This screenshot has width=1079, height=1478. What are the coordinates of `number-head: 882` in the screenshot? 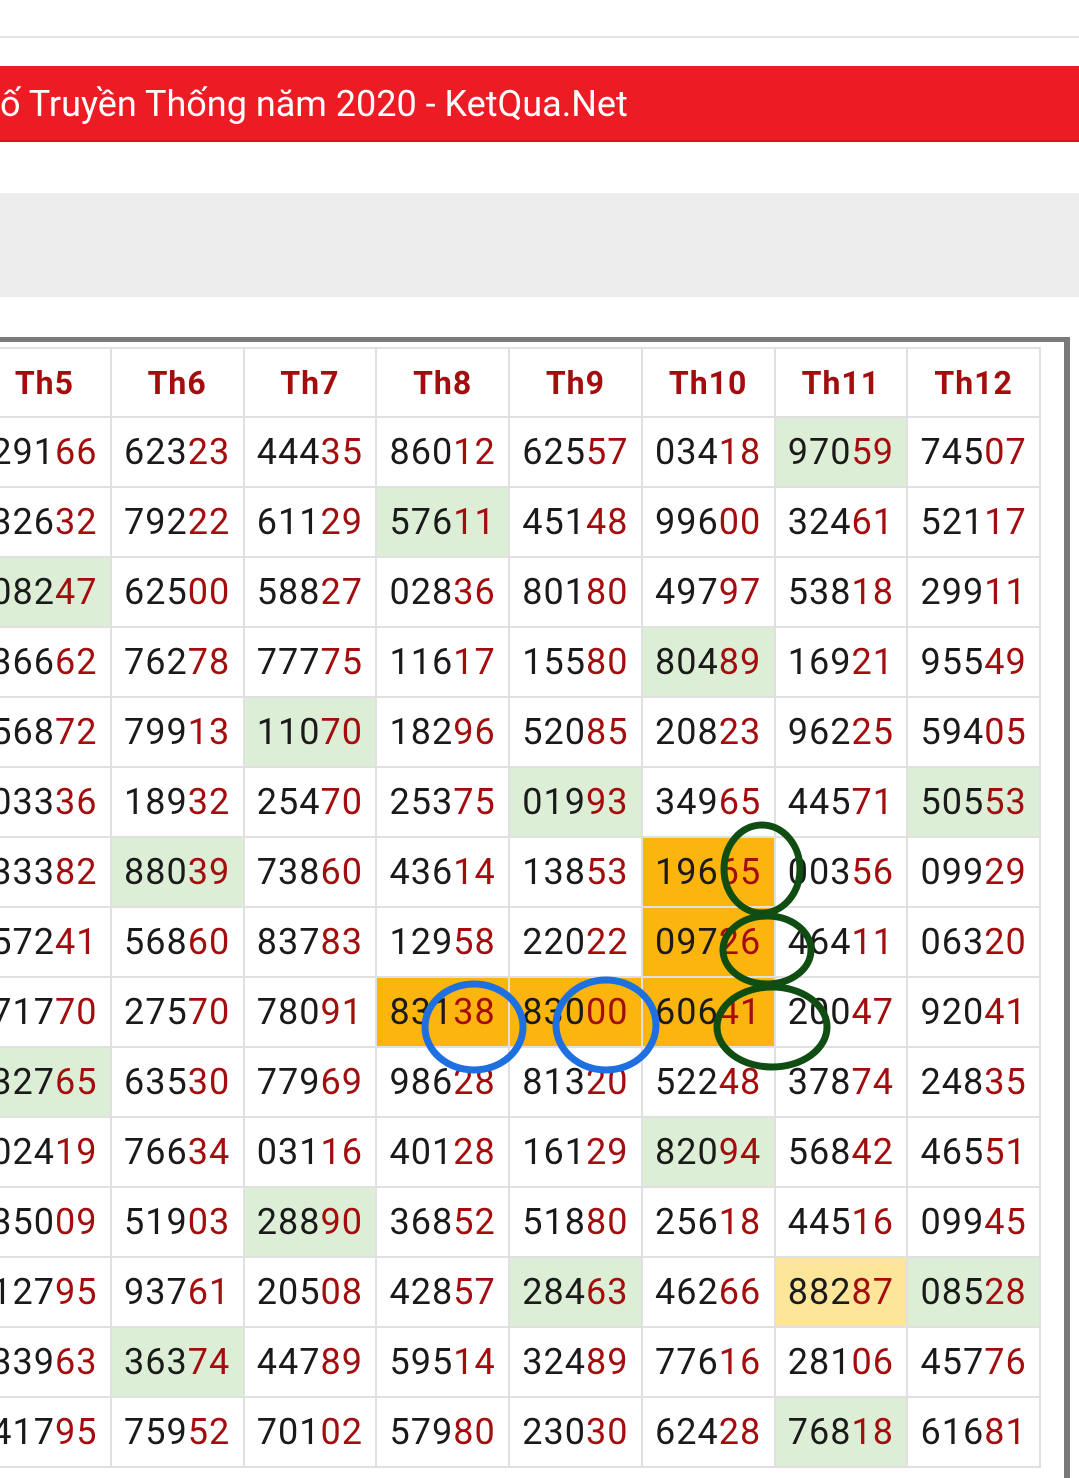 It's located at (819, 1292).